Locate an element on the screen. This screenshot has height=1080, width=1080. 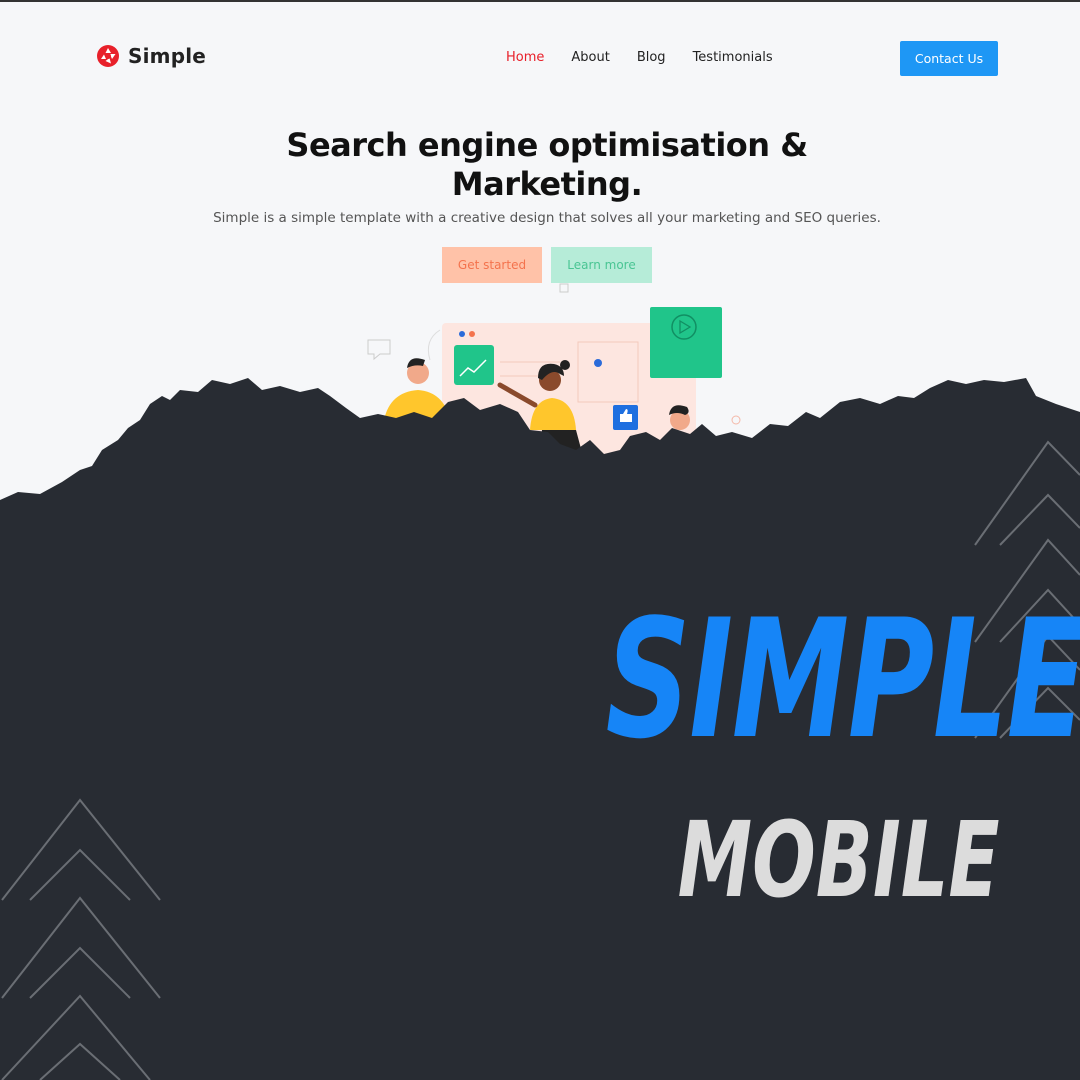
chart-card is located at coordinates (474, 365).